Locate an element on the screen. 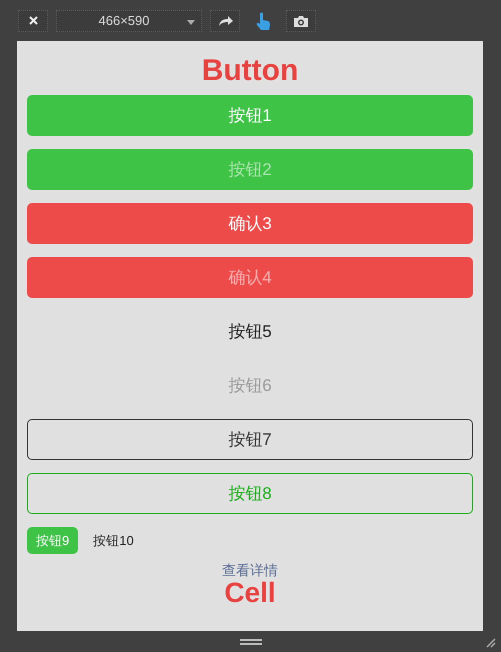 This screenshot has height=652, width=501. action-button: 按钮8 is located at coordinates (250, 493).